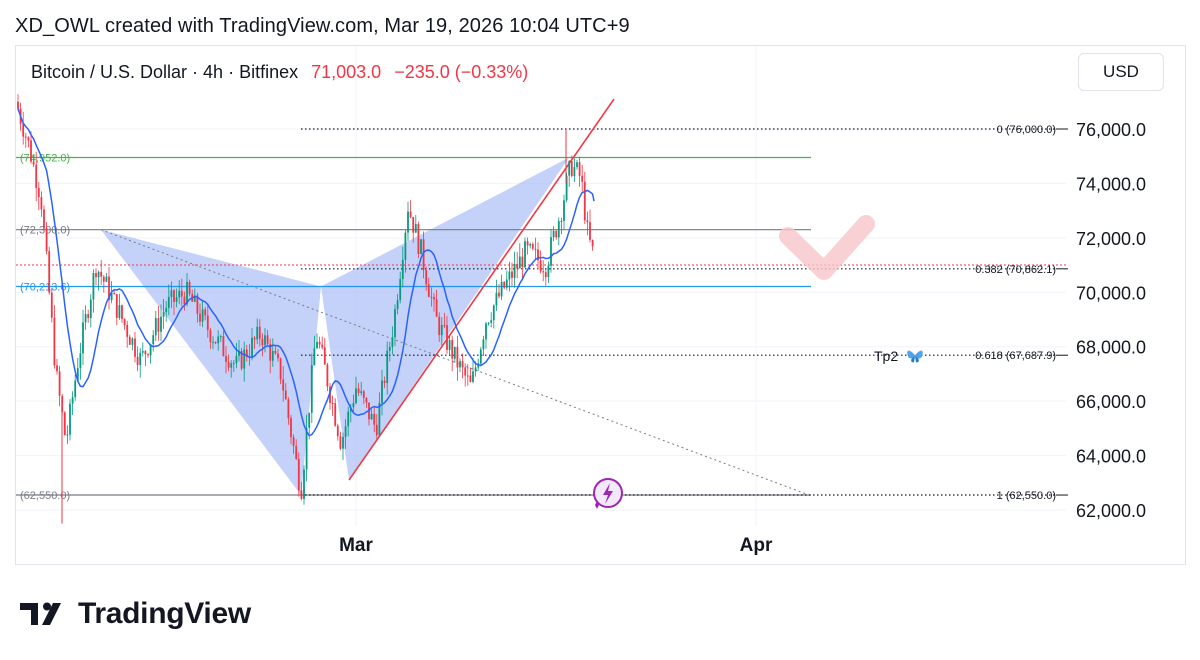 The image size is (1200, 660). What do you see at coordinates (1111, 457) in the screenshot?
I see `price-axis-label: 64,000.0` at bounding box center [1111, 457].